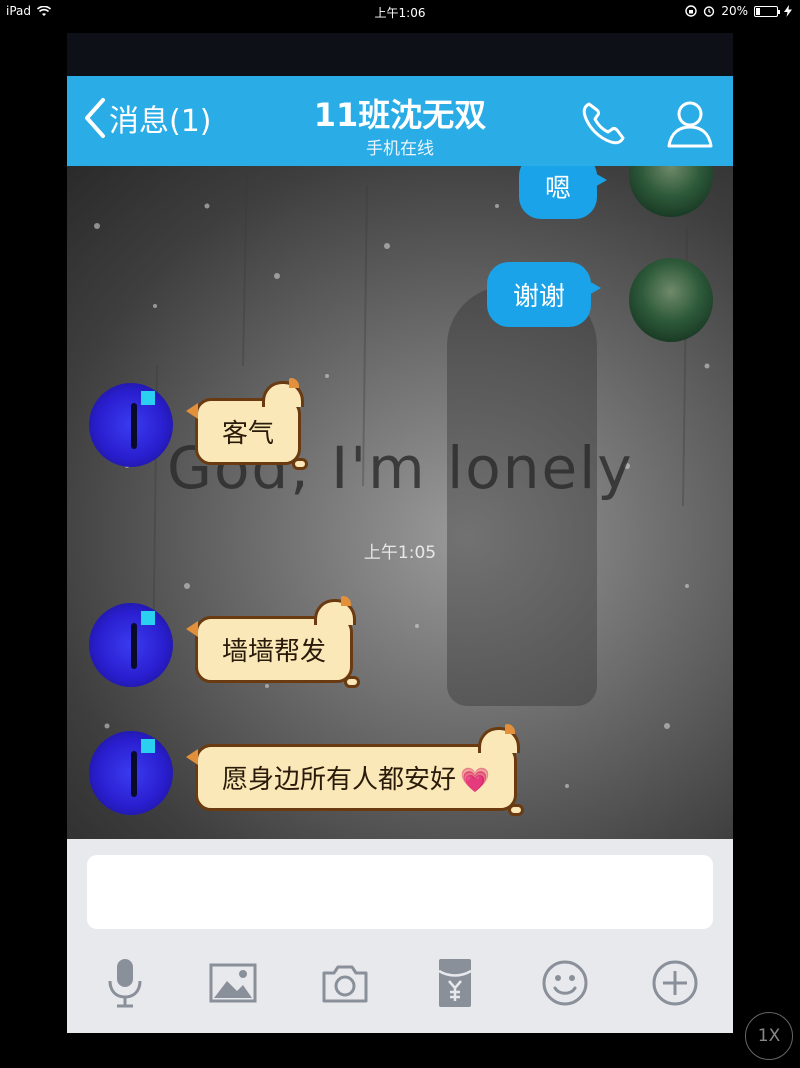 The height and width of the screenshot is (1068, 800). What do you see at coordinates (563, 192) in the screenshot?
I see `message-bubble-out: 嗯` at bounding box center [563, 192].